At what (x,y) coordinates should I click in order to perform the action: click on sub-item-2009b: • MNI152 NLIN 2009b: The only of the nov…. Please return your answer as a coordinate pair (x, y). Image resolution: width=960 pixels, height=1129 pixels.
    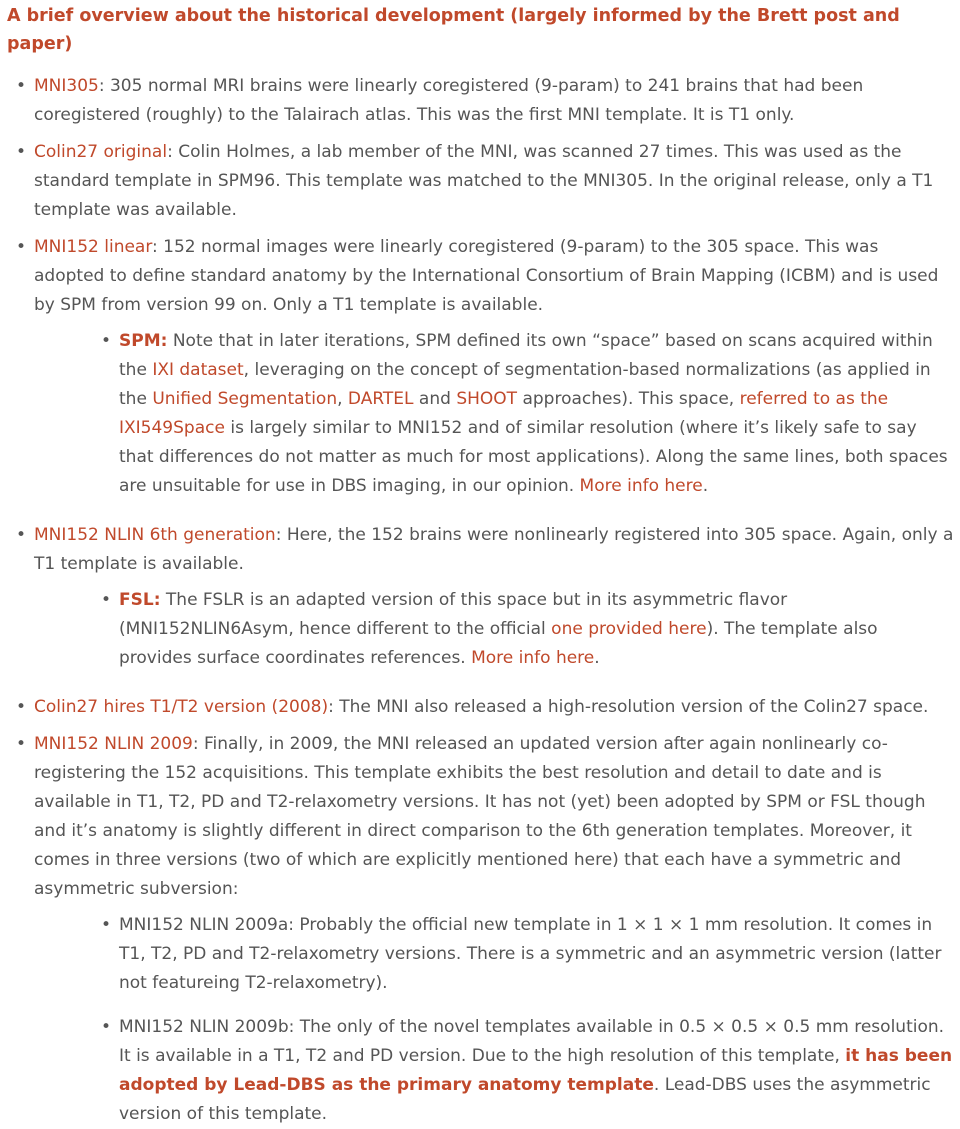
    Looking at the image, I should click on (494, 1071).